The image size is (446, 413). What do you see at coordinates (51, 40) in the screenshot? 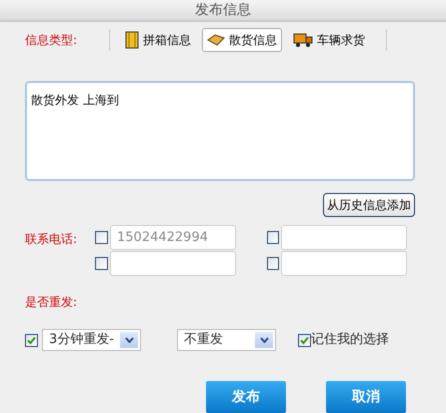
I see `field-label: 信息类型:` at bounding box center [51, 40].